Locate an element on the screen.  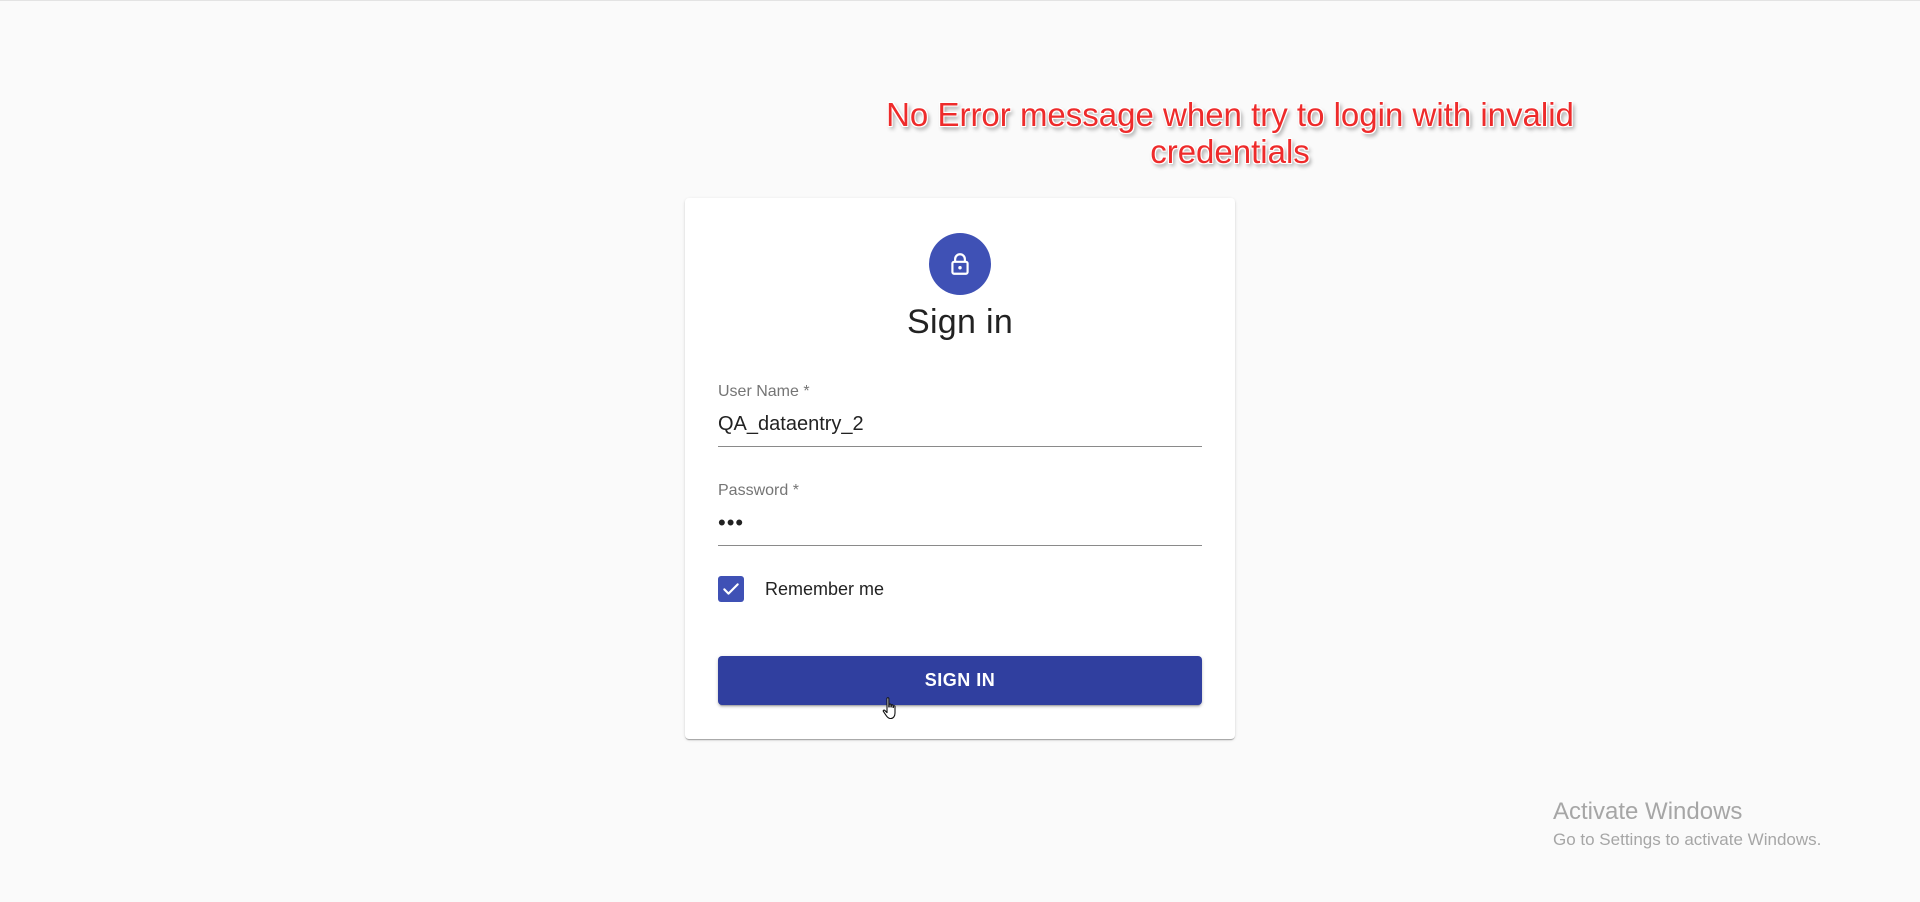
sign-in-button: SIGN IN is located at coordinates (960, 680).